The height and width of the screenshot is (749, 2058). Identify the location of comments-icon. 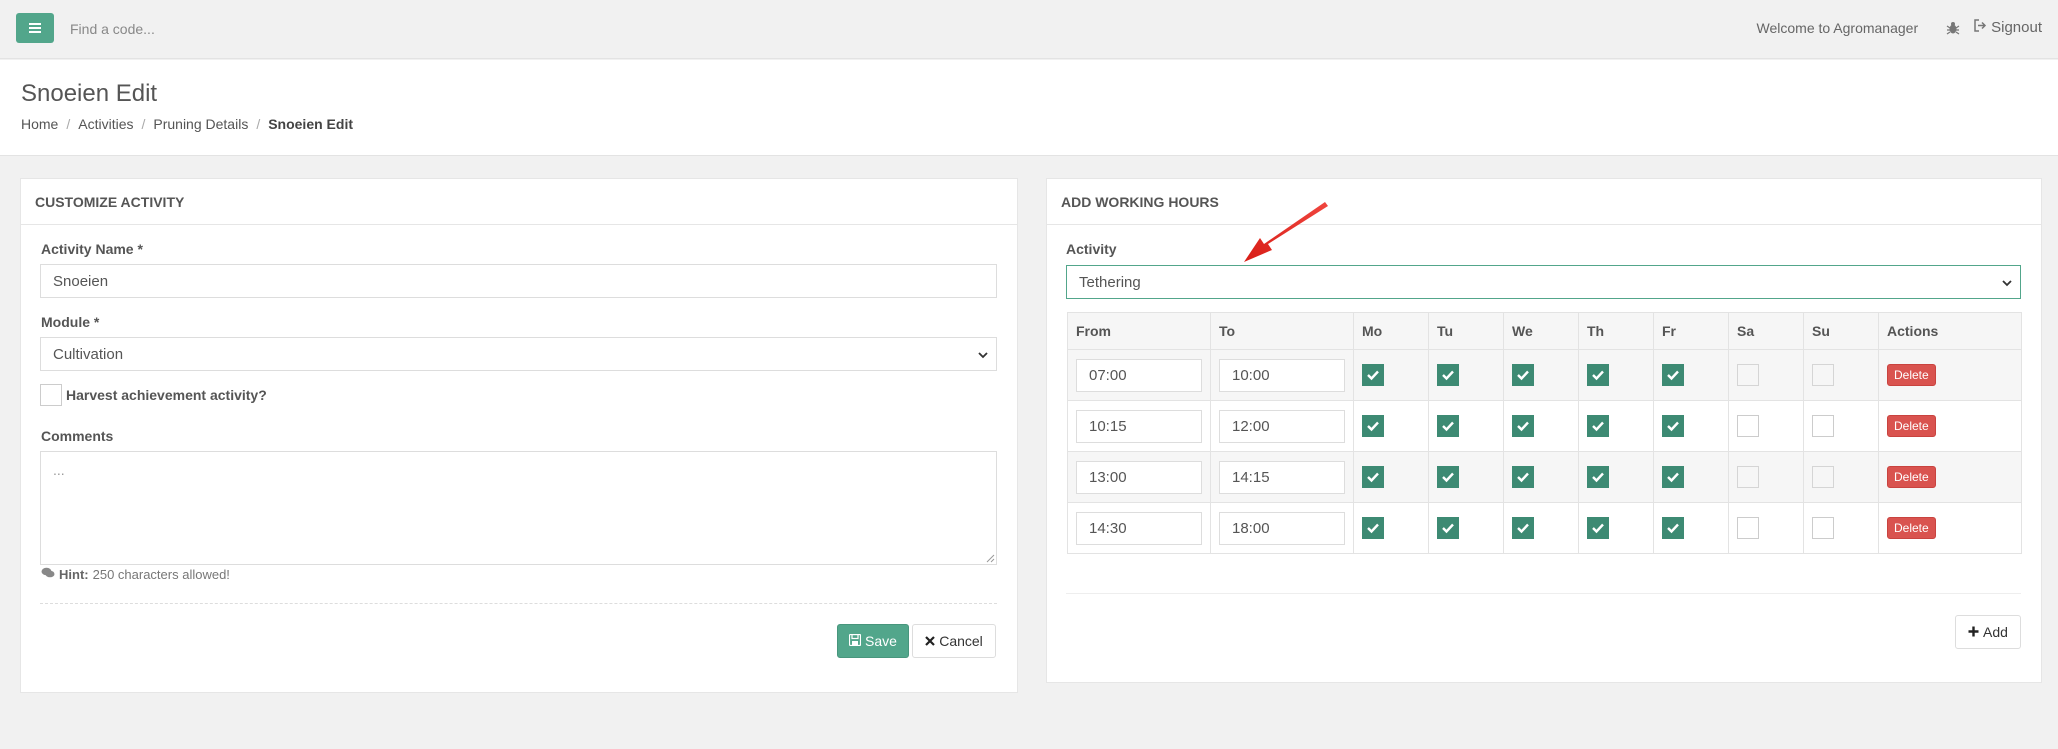
(48, 574).